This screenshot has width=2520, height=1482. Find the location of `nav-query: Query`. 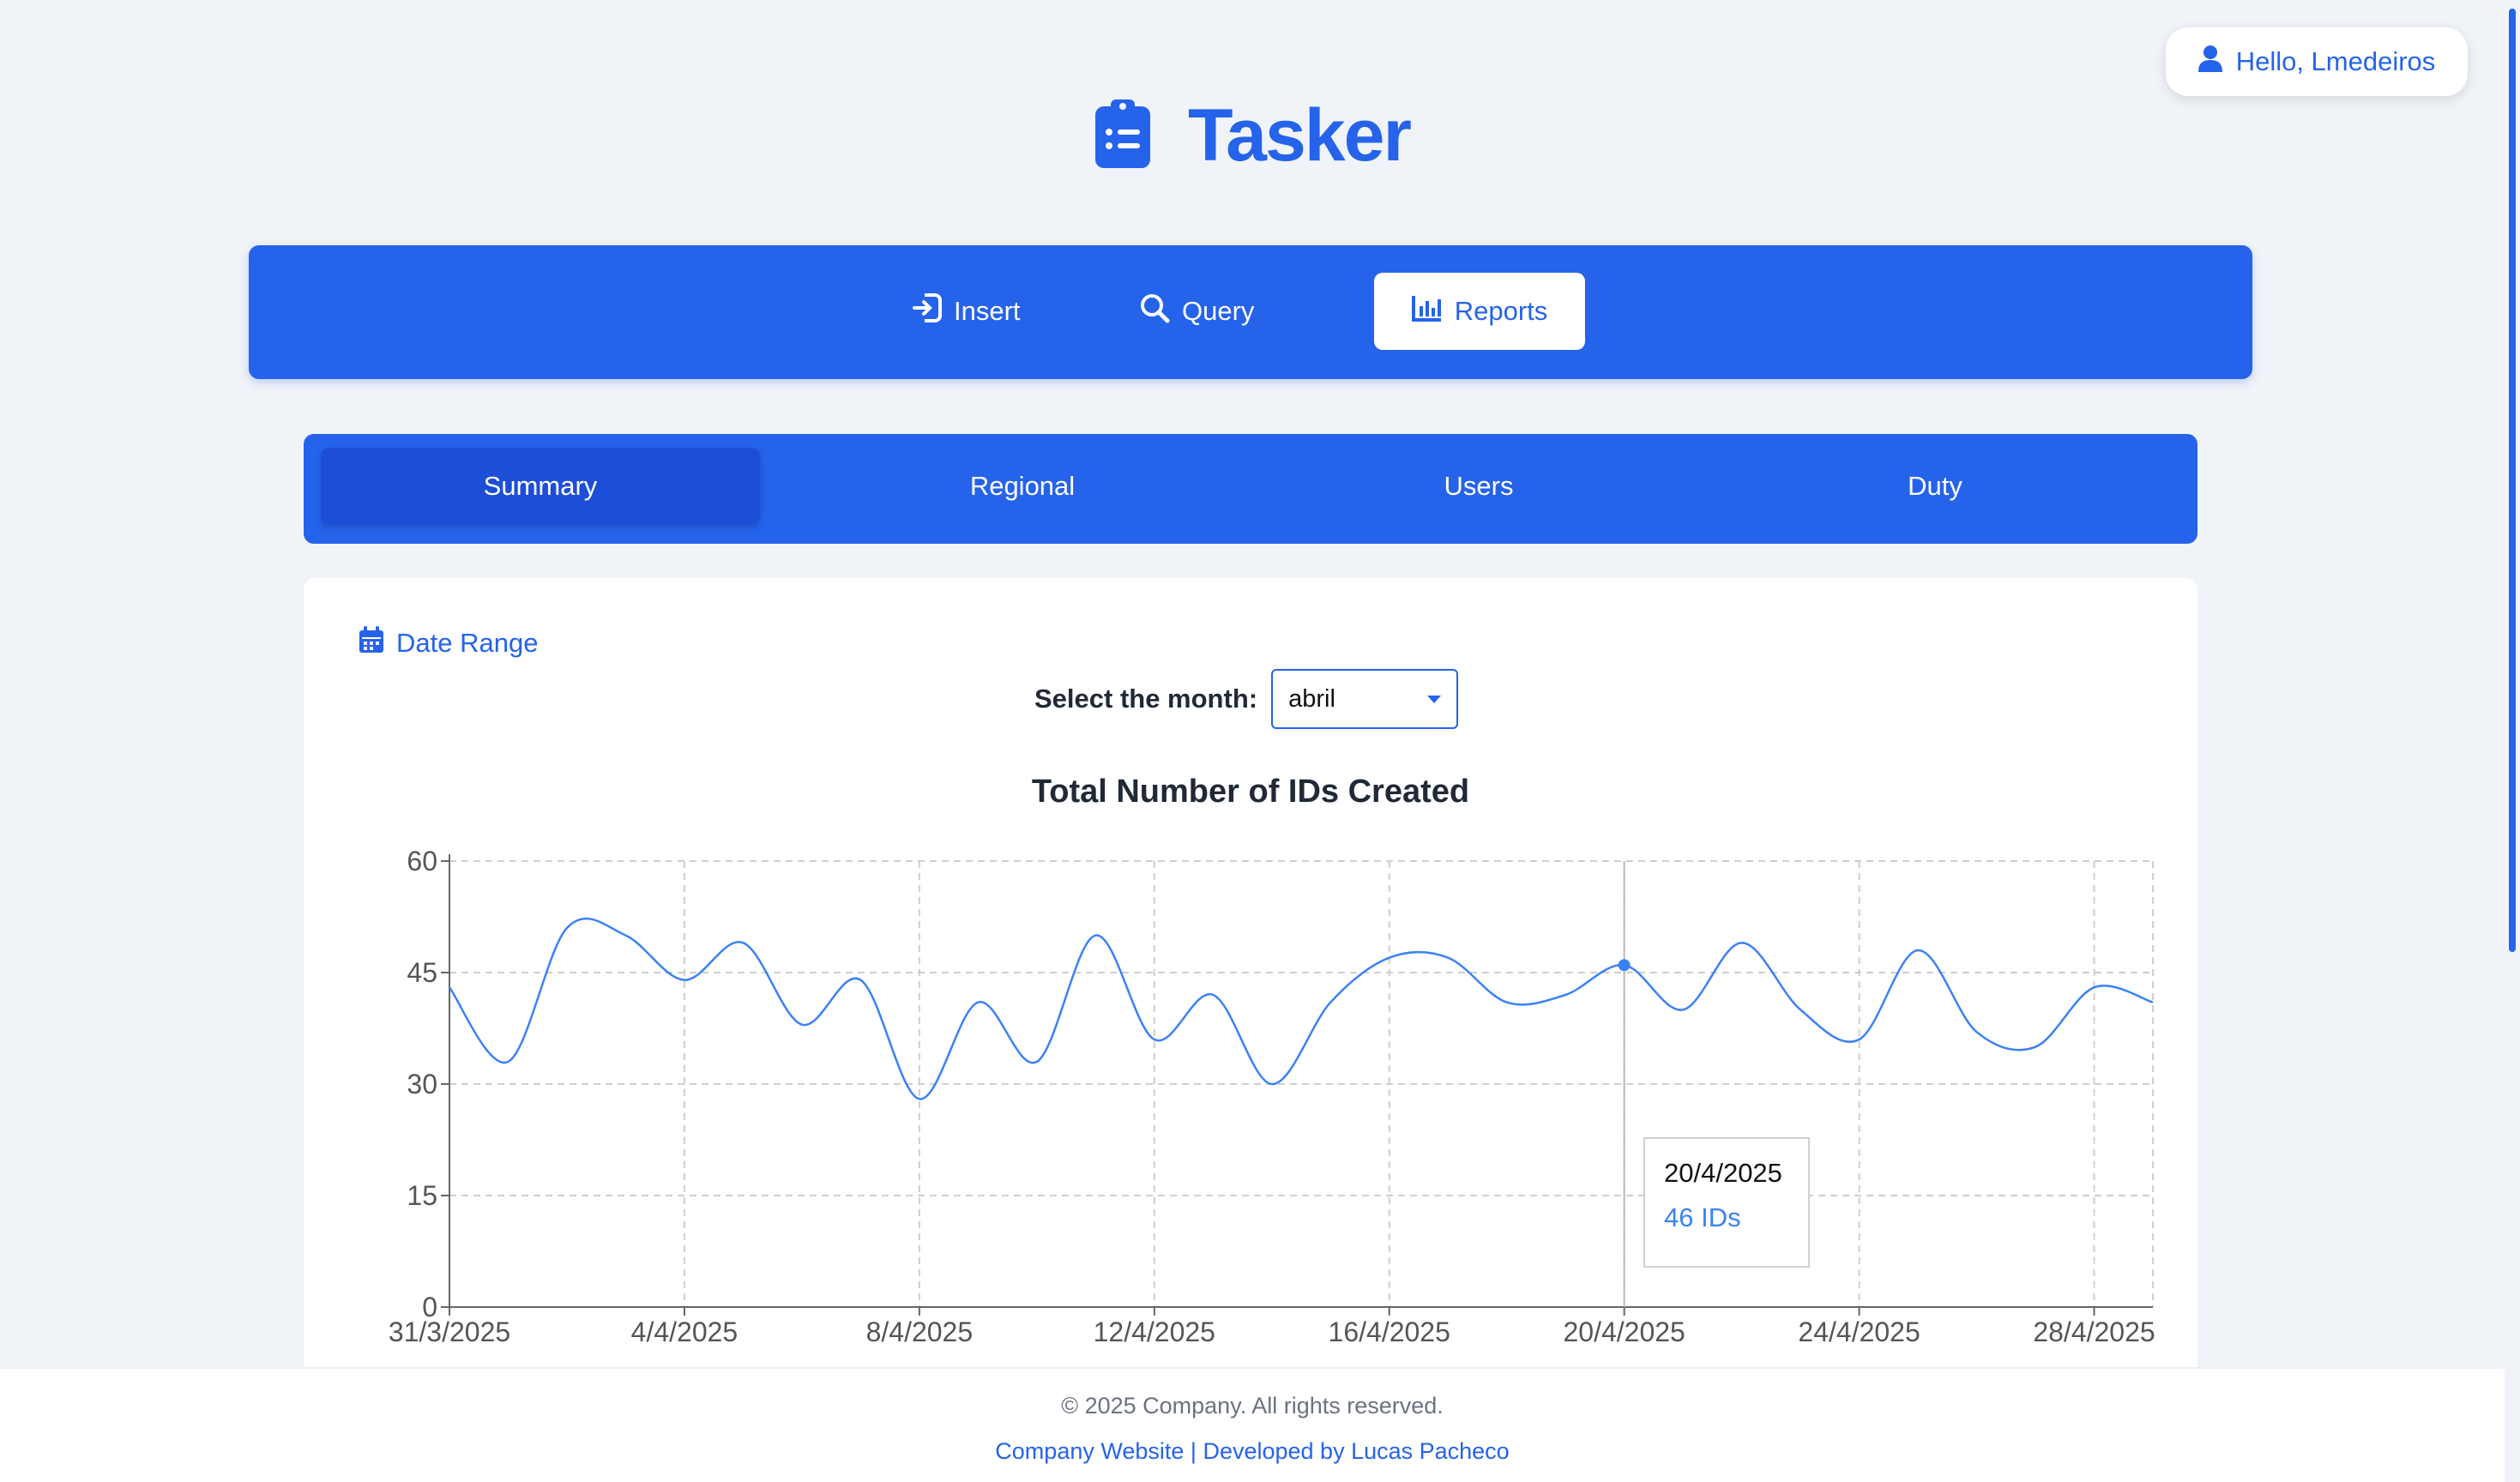

nav-query: Query is located at coordinates (1196, 311).